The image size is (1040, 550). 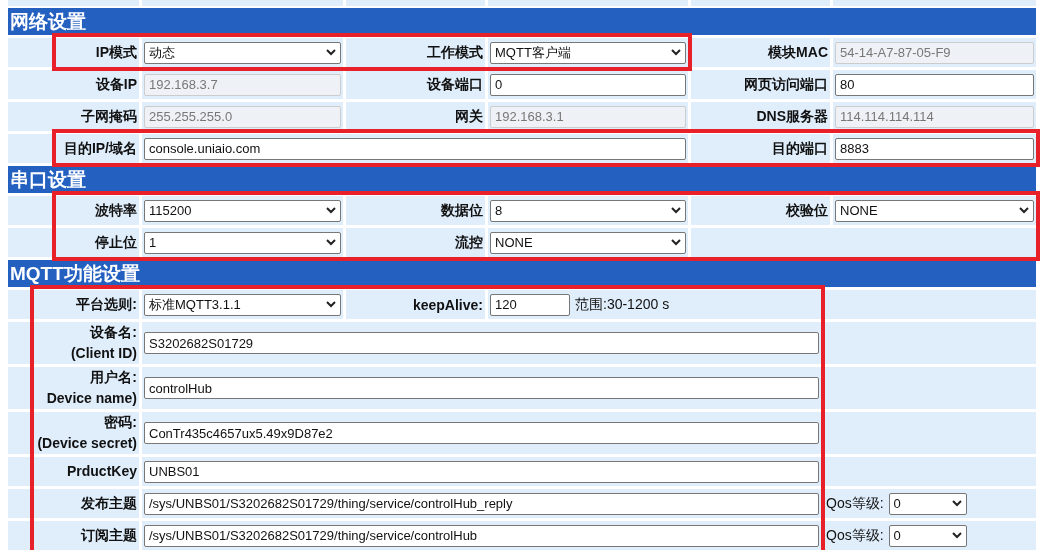 What do you see at coordinates (91, 388) in the screenshot?
I see `field-label: 用户名: Device name)` at bounding box center [91, 388].